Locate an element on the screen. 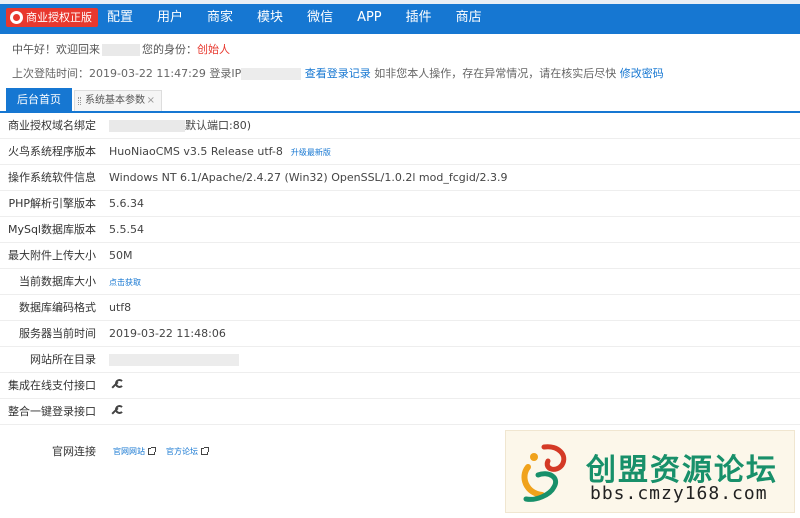  row-label: 集成在线支付接口 is located at coordinates (52, 385).